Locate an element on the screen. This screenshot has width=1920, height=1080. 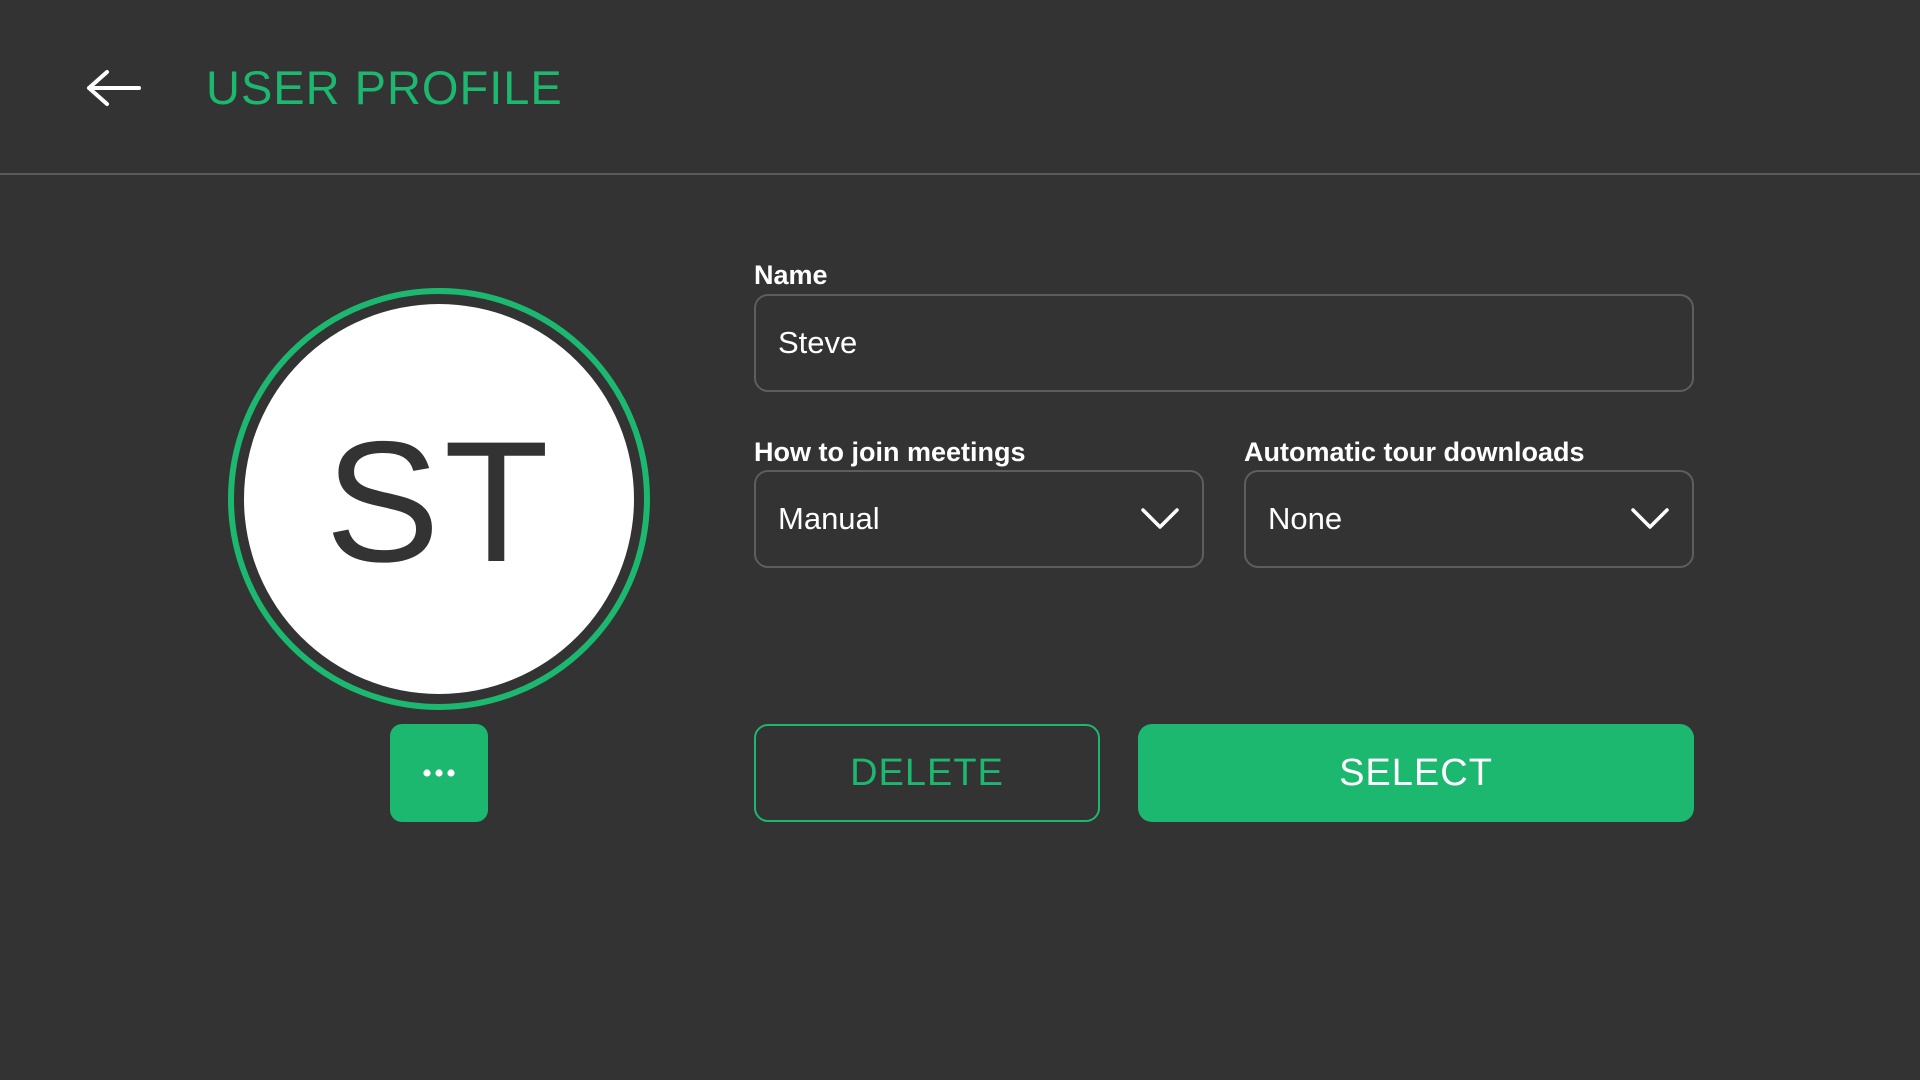
back-button is located at coordinates (113, 88).